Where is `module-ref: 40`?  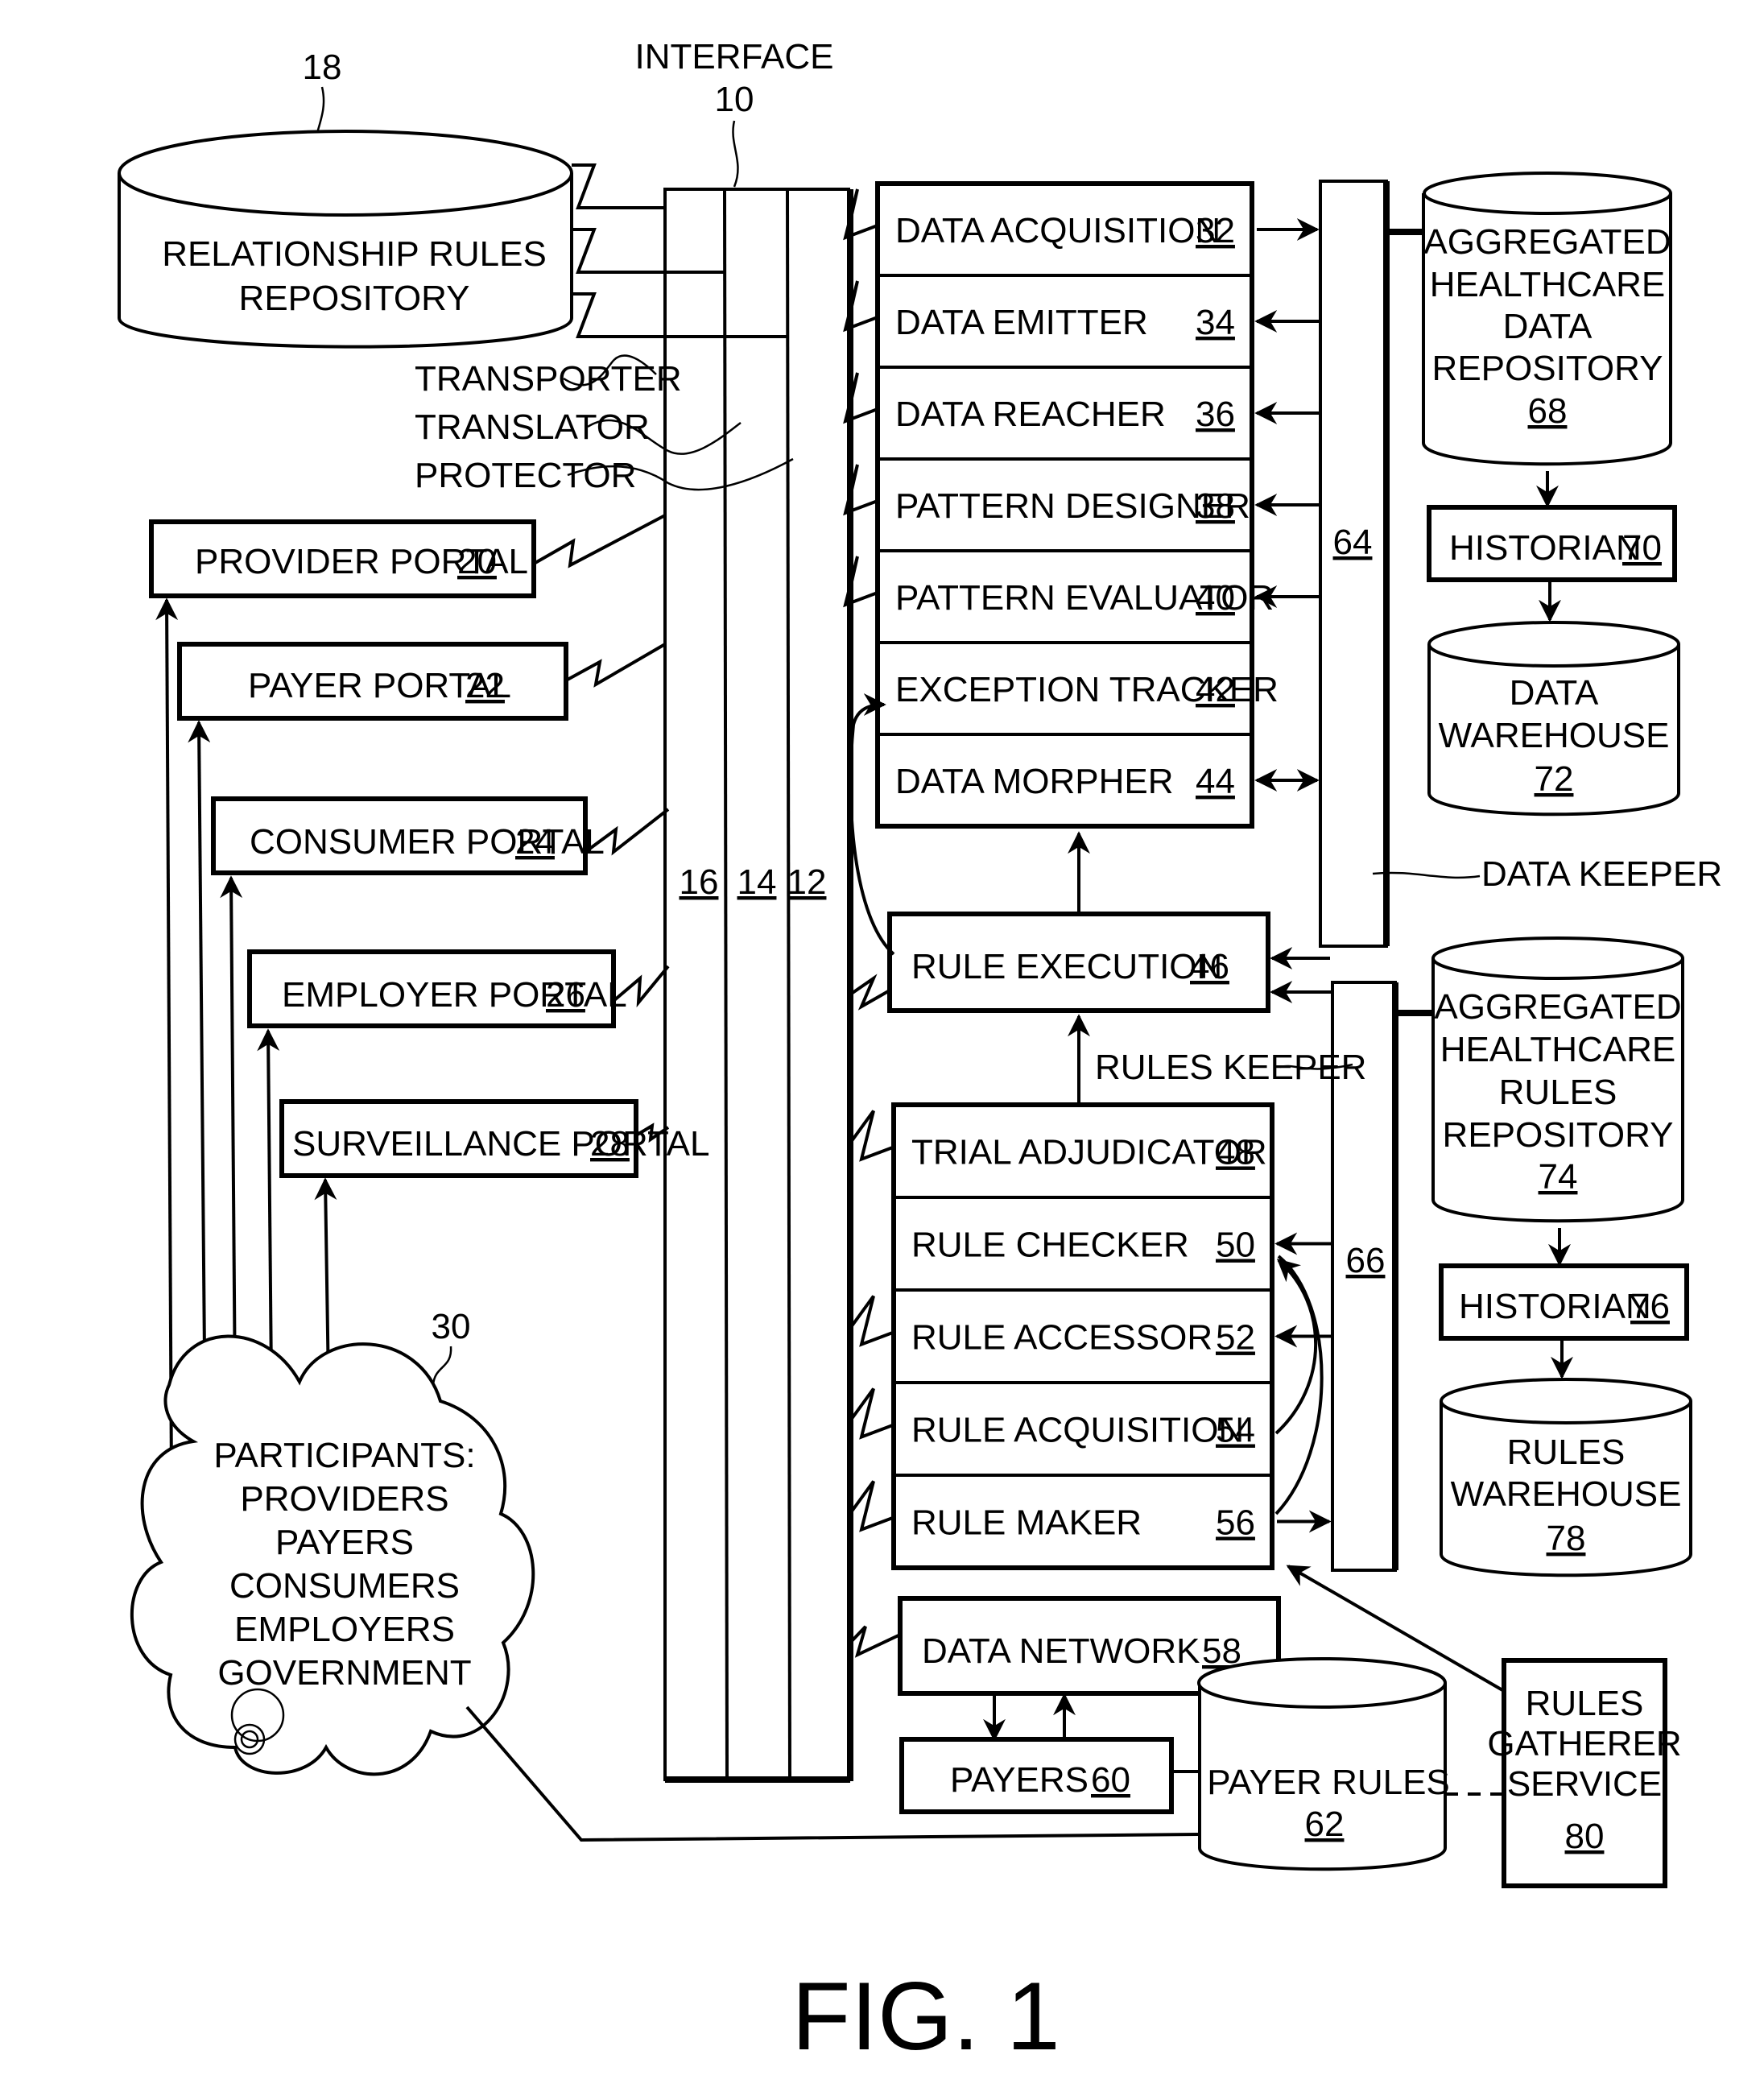
module-ref: 40 is located at coordinates (1215, 598).